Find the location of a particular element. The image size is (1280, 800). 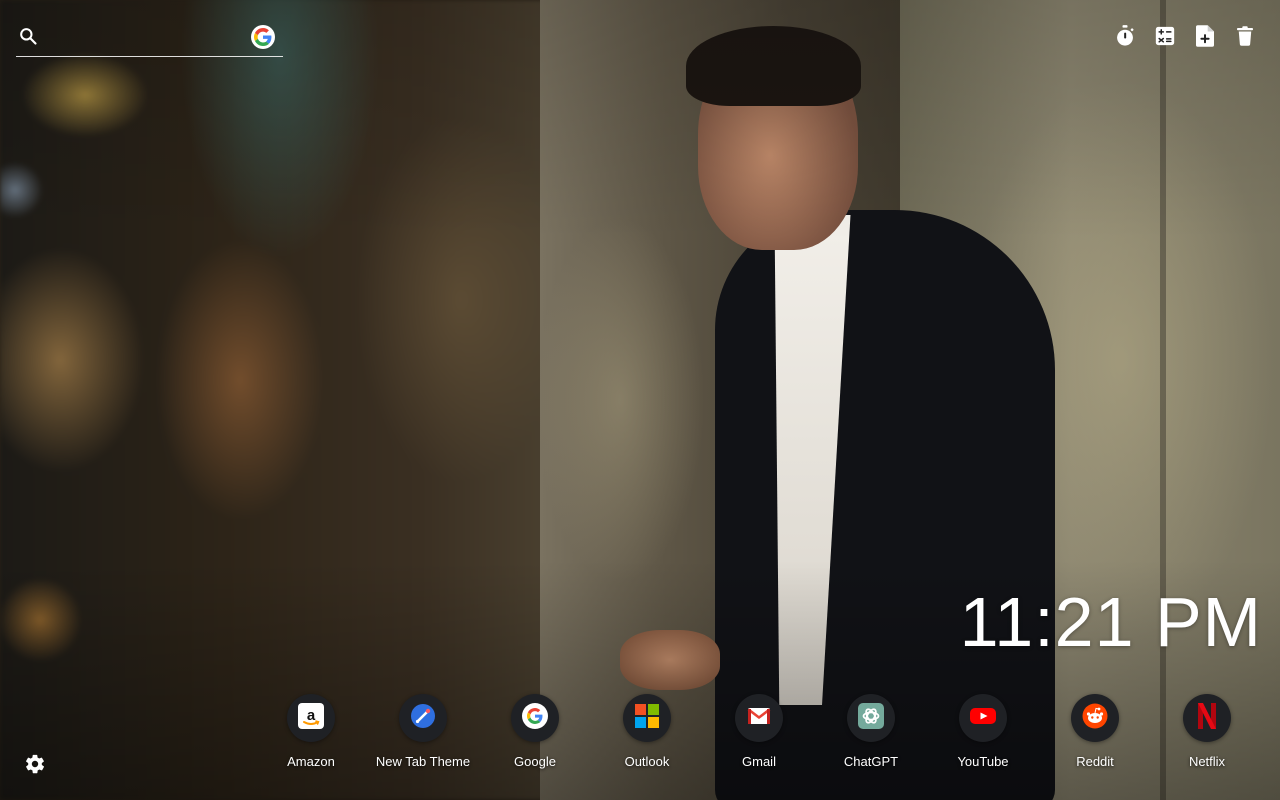

google-icon is located at coordinates (535, 718).